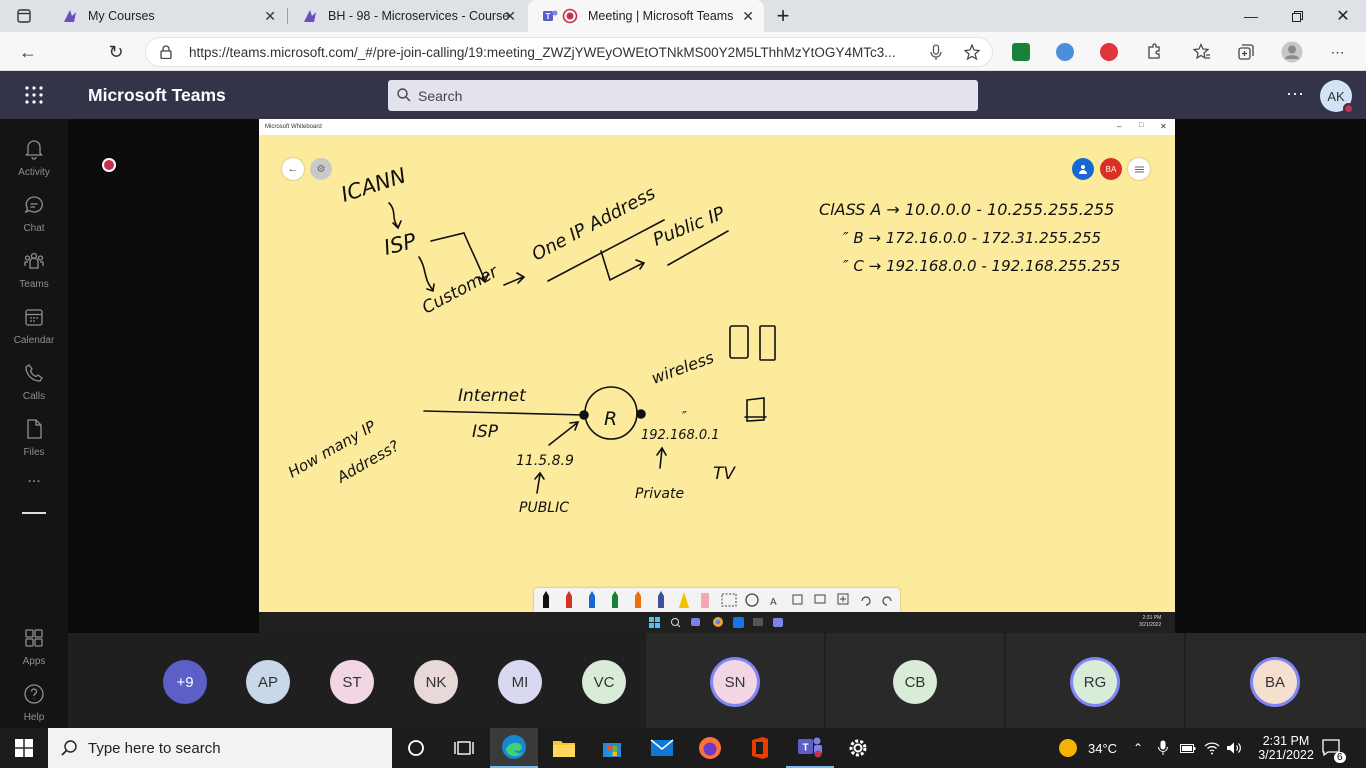 Image resolution: width=1366 pixels, height=768 pixels. Describe the element at coordinates (154, 748) in the screenshot. I see `windows-search-placeholder: Type here to search` at that location.